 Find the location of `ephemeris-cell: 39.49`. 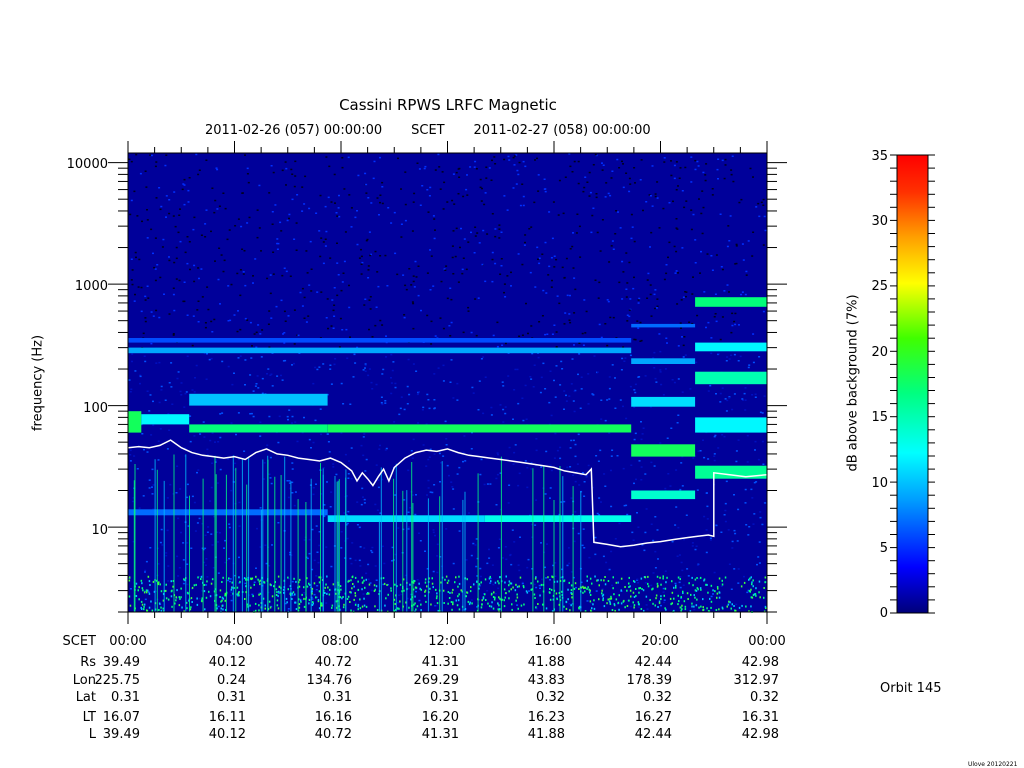

ephemeris-cell: 39.49 is located at coordinates (121, 734).